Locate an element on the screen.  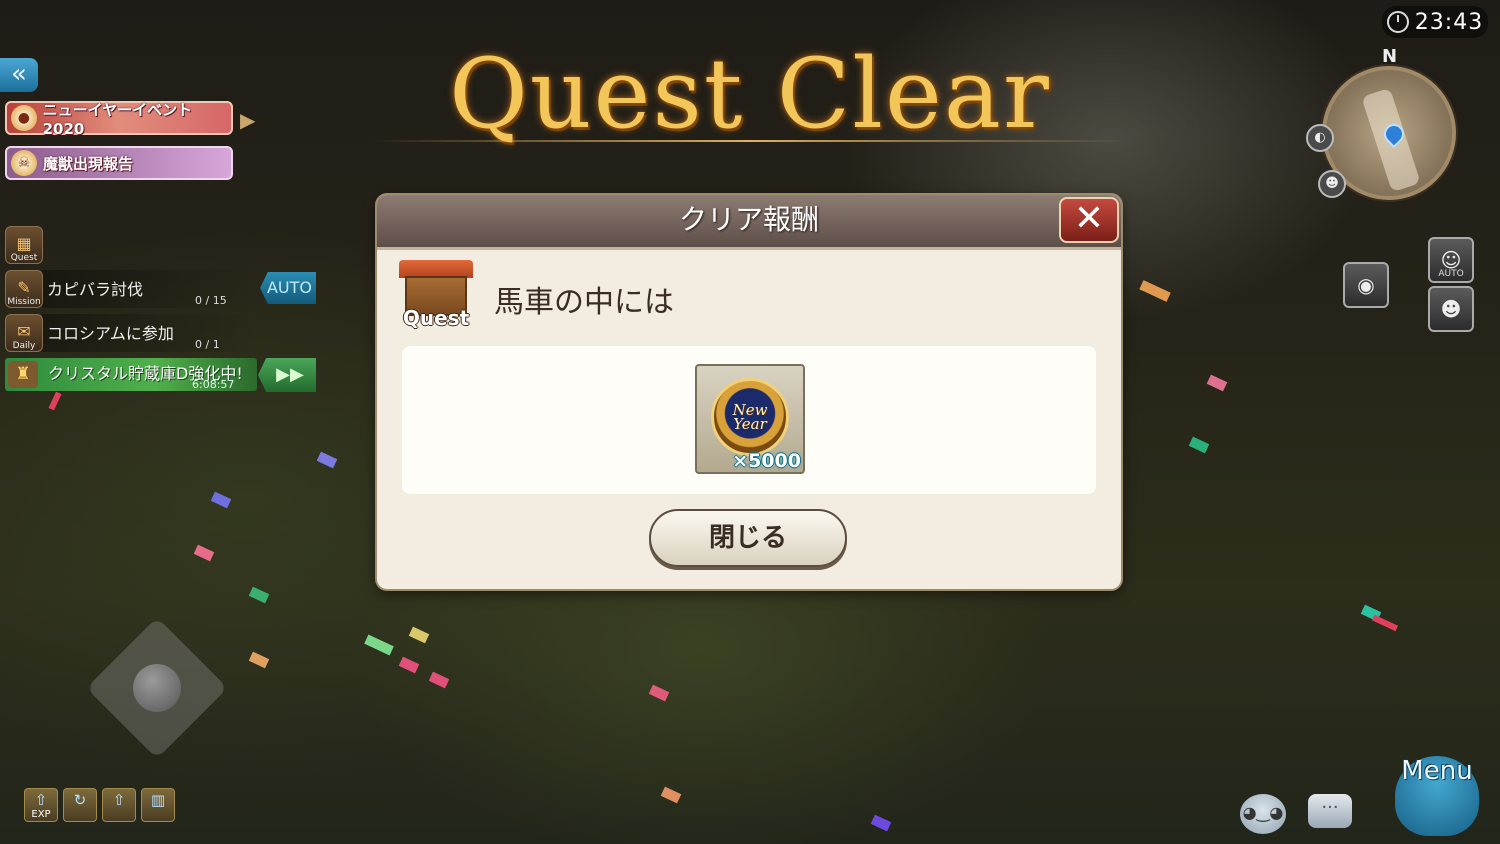
new-year-medal-icon: New Year is located at coordinates (750, 417).